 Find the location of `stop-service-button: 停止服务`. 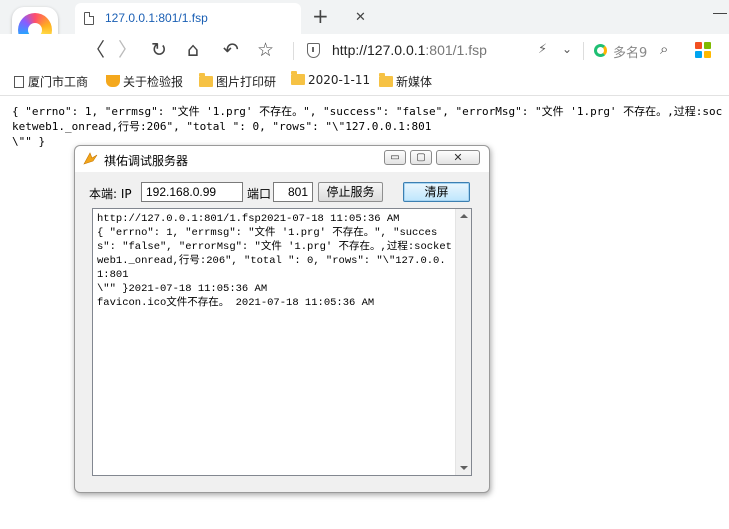

stop-service-button: 停止服务 is located at coordinates (350, 192).